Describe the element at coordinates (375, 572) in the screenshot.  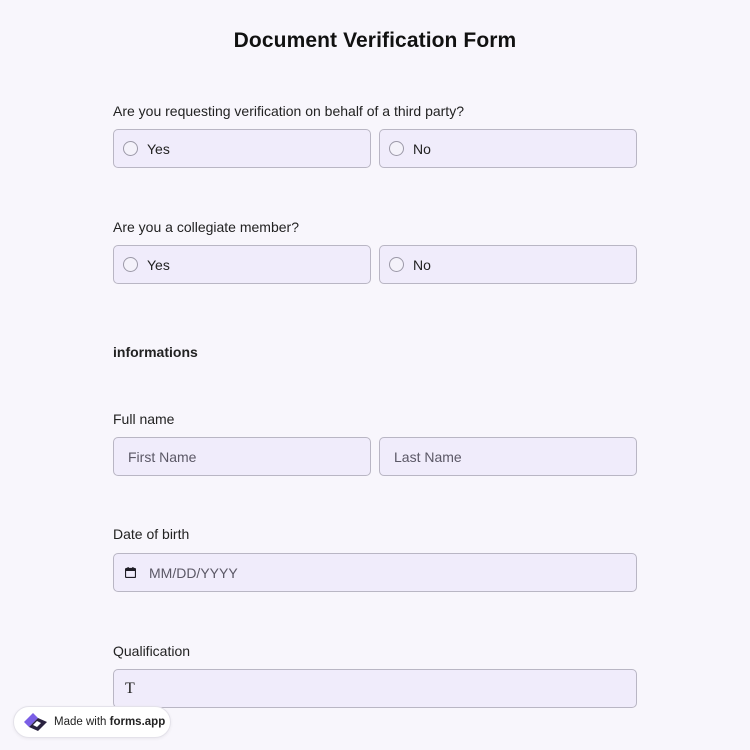
I see `date-of-birth-input: MM/DD/YYYY` at that location.